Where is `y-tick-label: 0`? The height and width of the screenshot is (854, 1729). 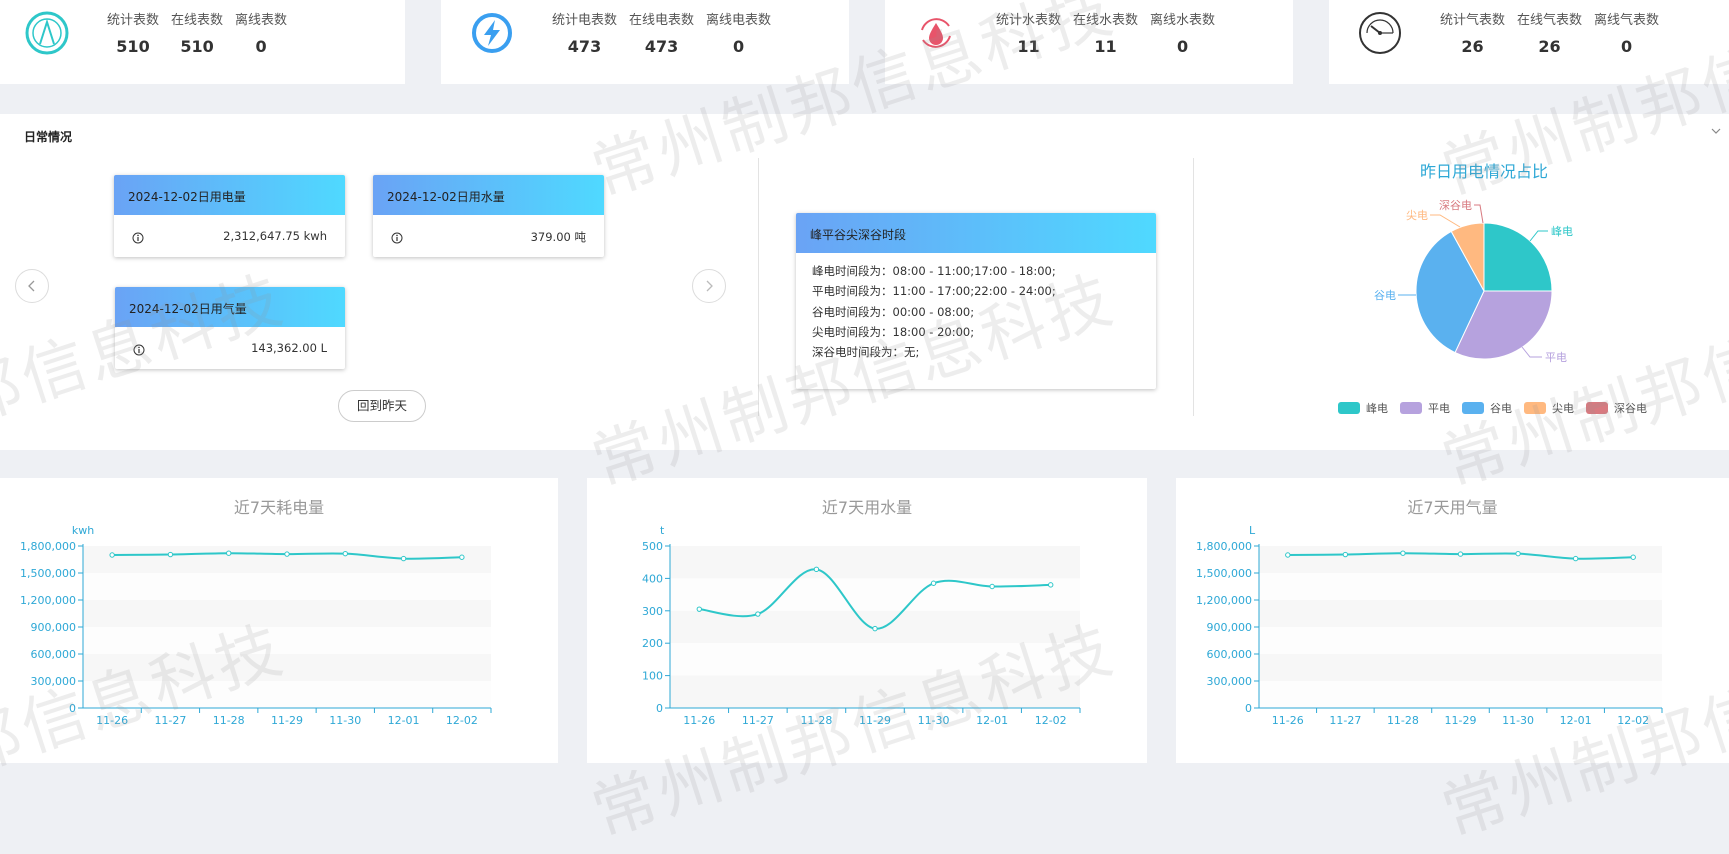
y-tick-label: 0 is located at coordinates (72, 708).